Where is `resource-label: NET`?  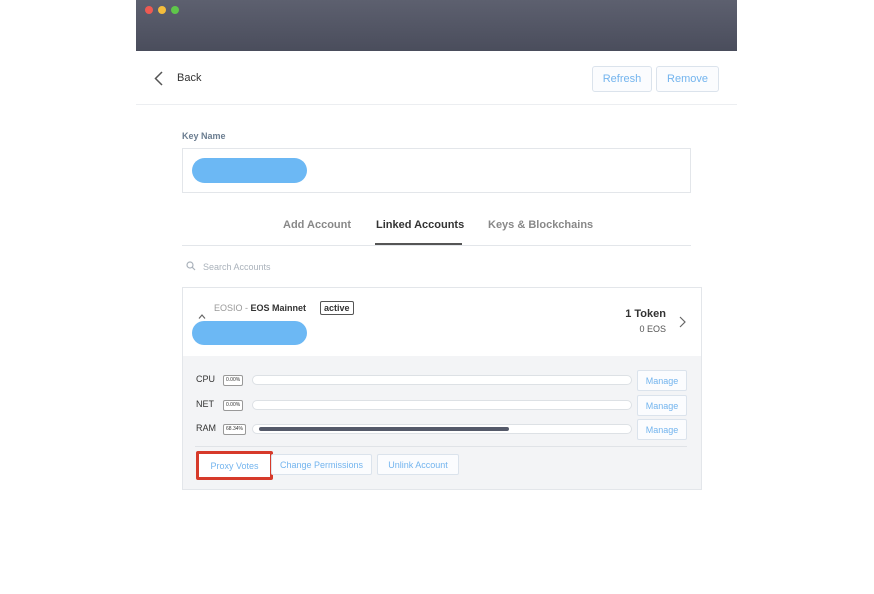
resource-label: NET is located at coordinates (205, 404).